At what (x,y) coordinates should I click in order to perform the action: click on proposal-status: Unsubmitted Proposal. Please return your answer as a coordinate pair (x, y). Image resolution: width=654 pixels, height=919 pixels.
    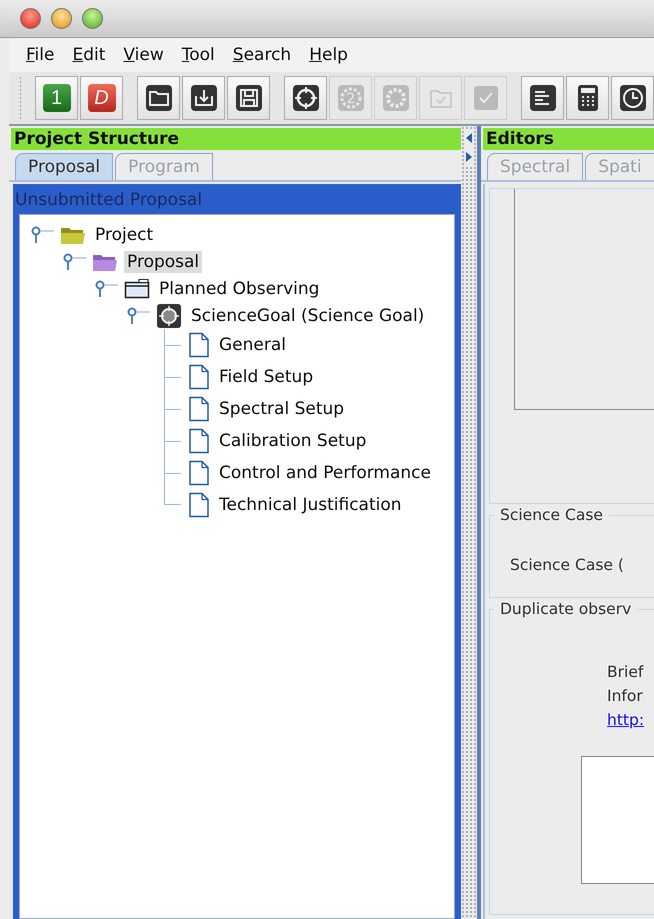
    Looking at the image, I should click on (109, 200).